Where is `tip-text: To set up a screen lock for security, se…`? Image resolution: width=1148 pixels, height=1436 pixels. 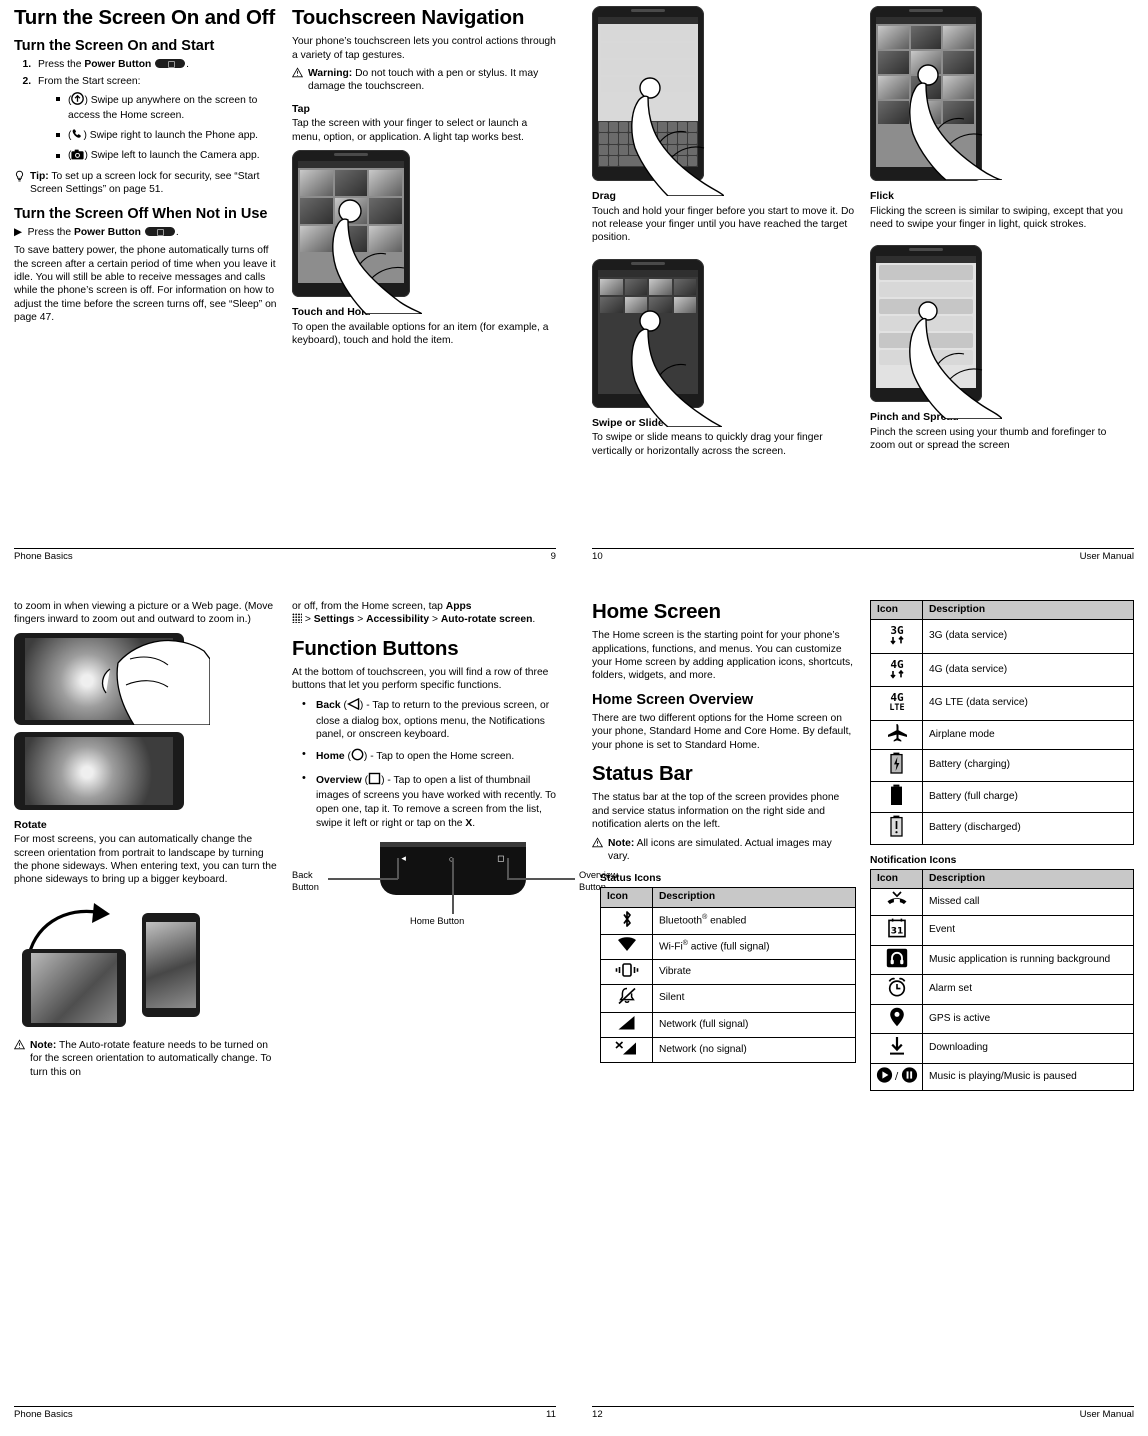 tip-text: To set up a screen lock for security, se… is located at coordinates (145, 183).